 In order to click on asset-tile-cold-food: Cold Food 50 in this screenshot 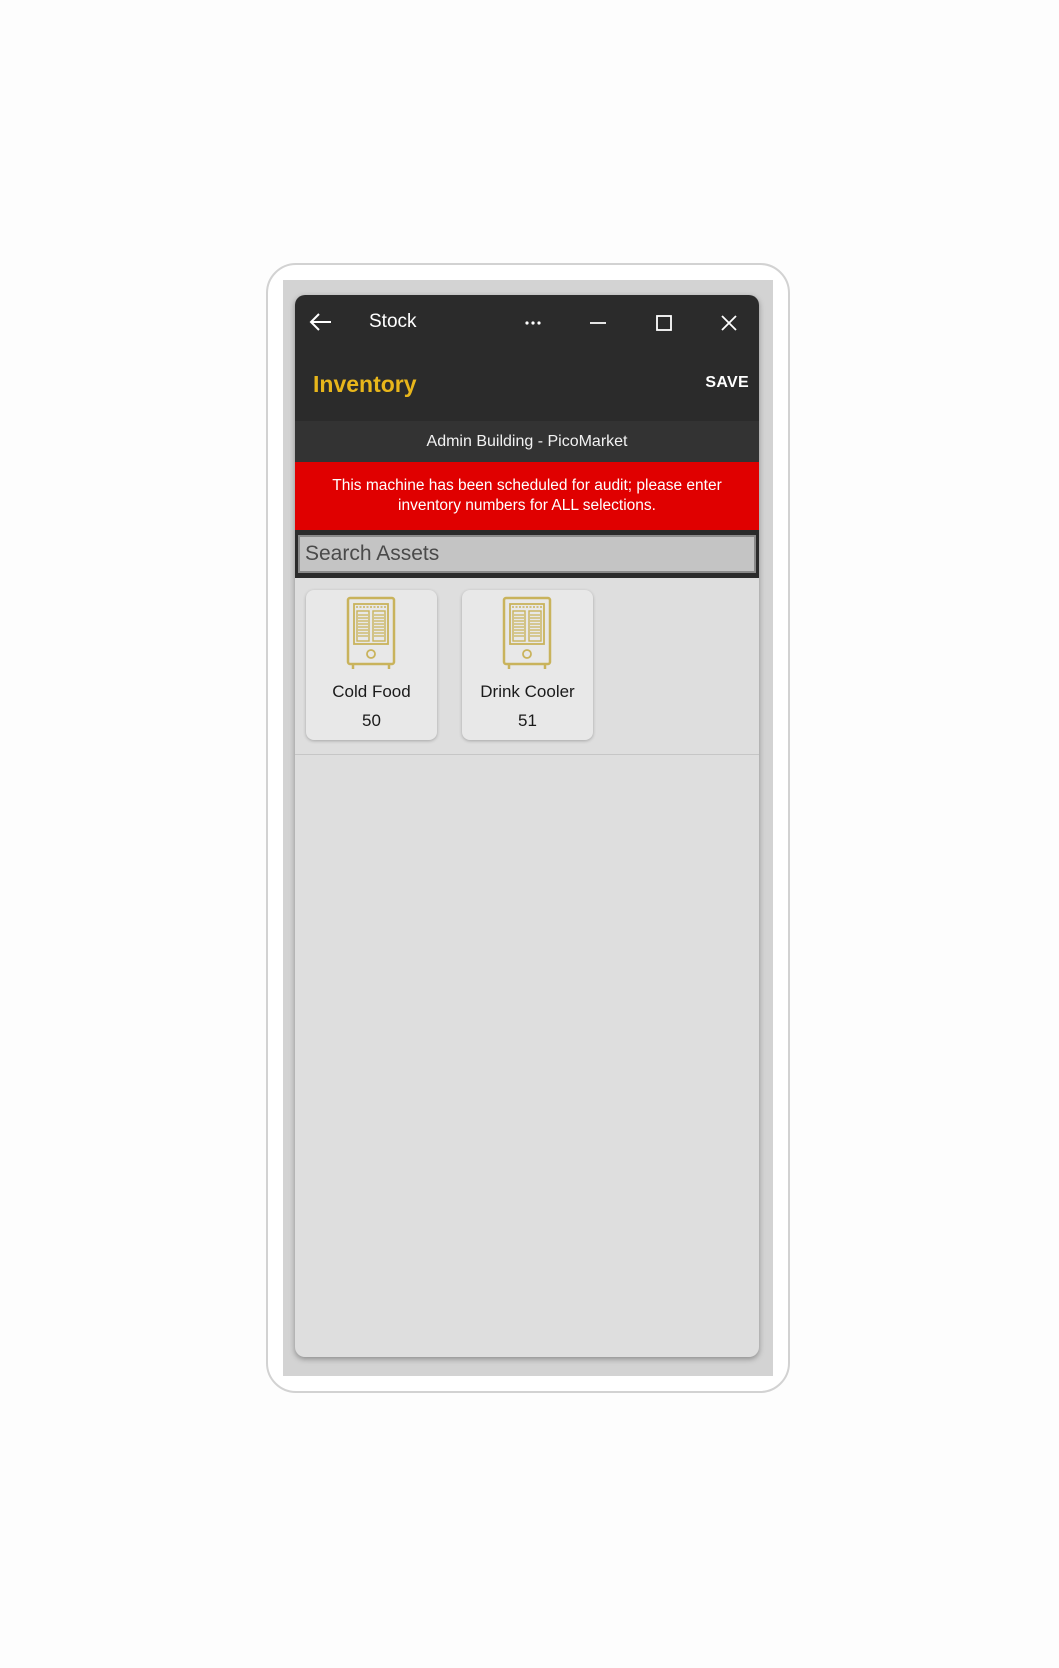, I will do `click(371, 665)`.